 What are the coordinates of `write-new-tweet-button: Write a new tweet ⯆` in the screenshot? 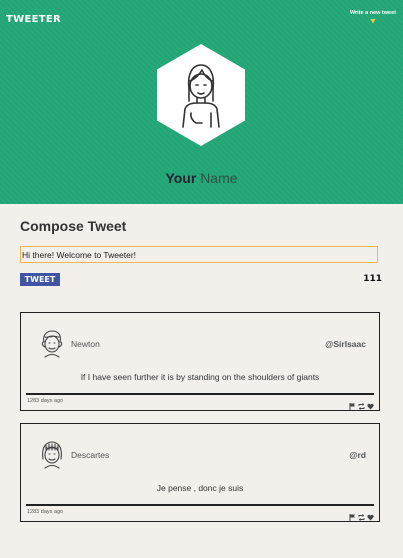 It's located at (372, 18).